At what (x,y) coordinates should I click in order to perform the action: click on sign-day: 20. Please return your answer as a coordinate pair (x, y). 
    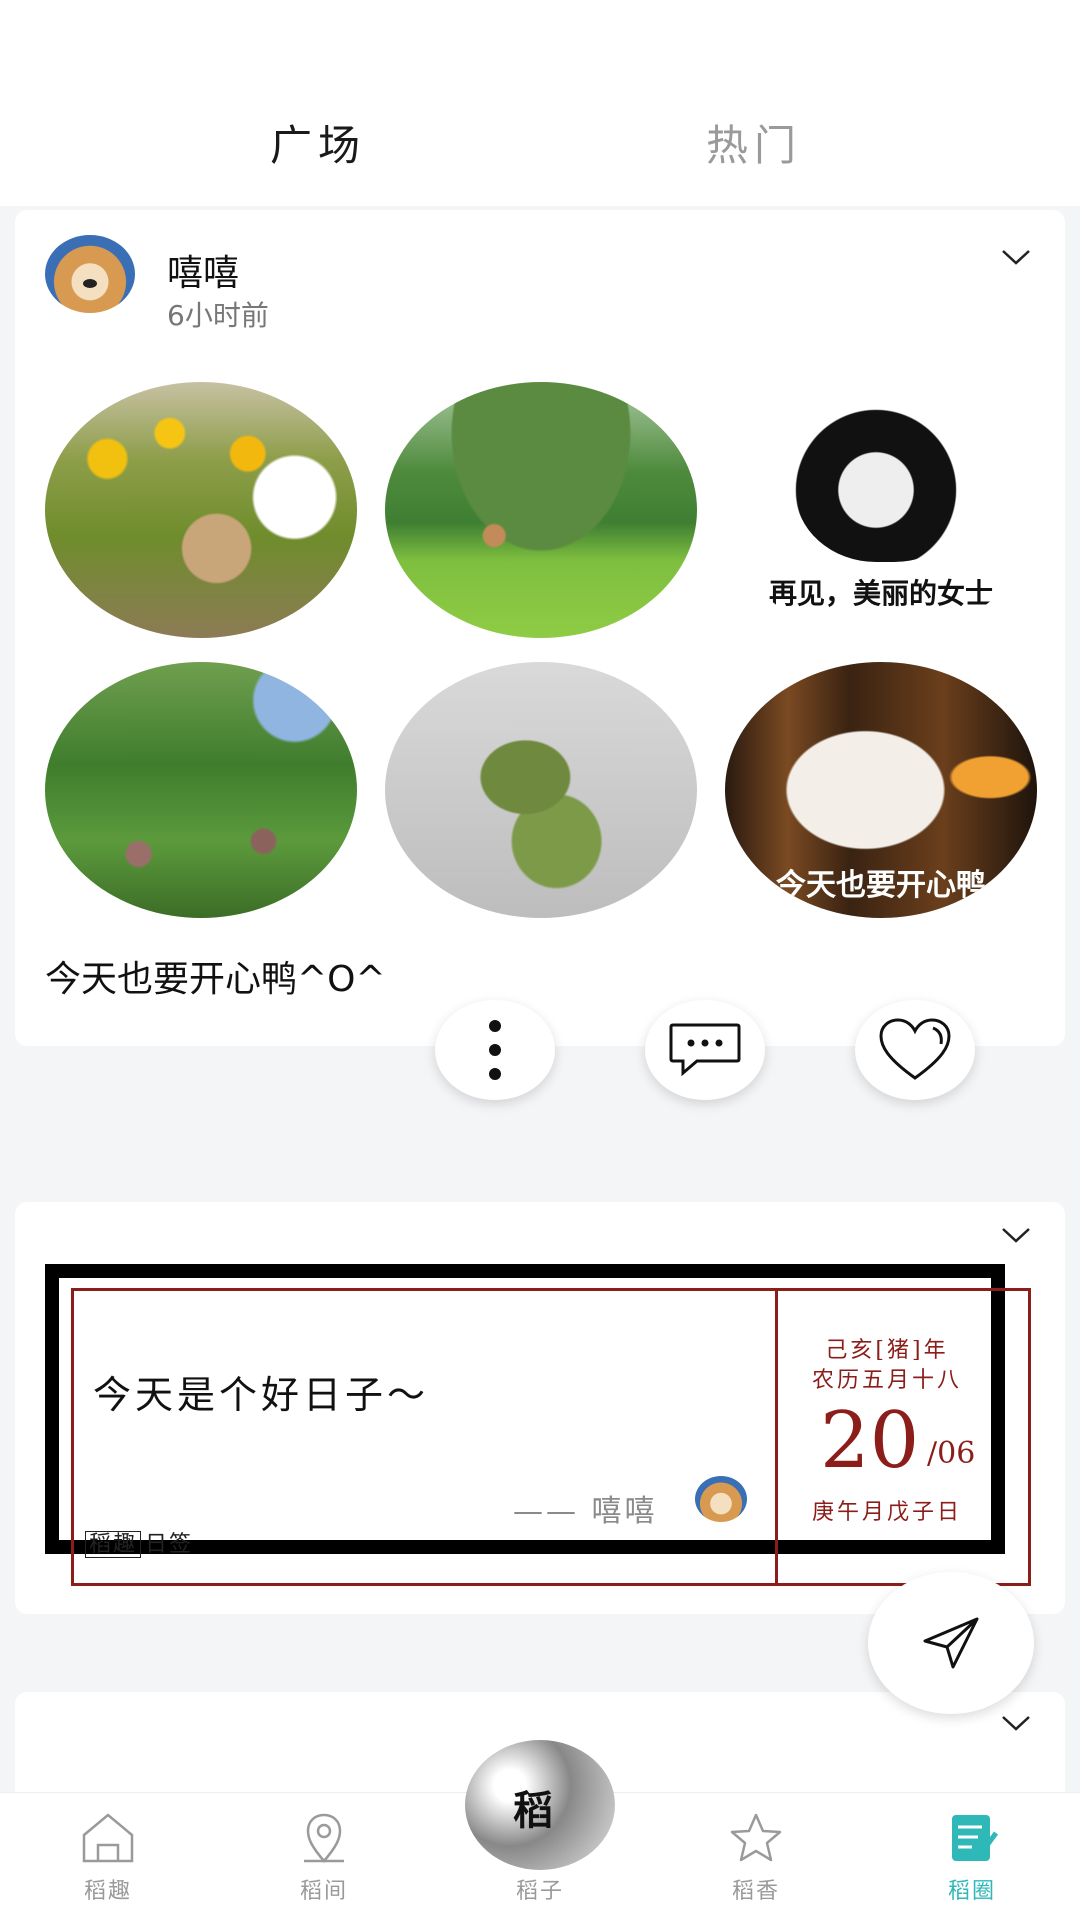
    Looking at the image, I should click on (870, 1441).